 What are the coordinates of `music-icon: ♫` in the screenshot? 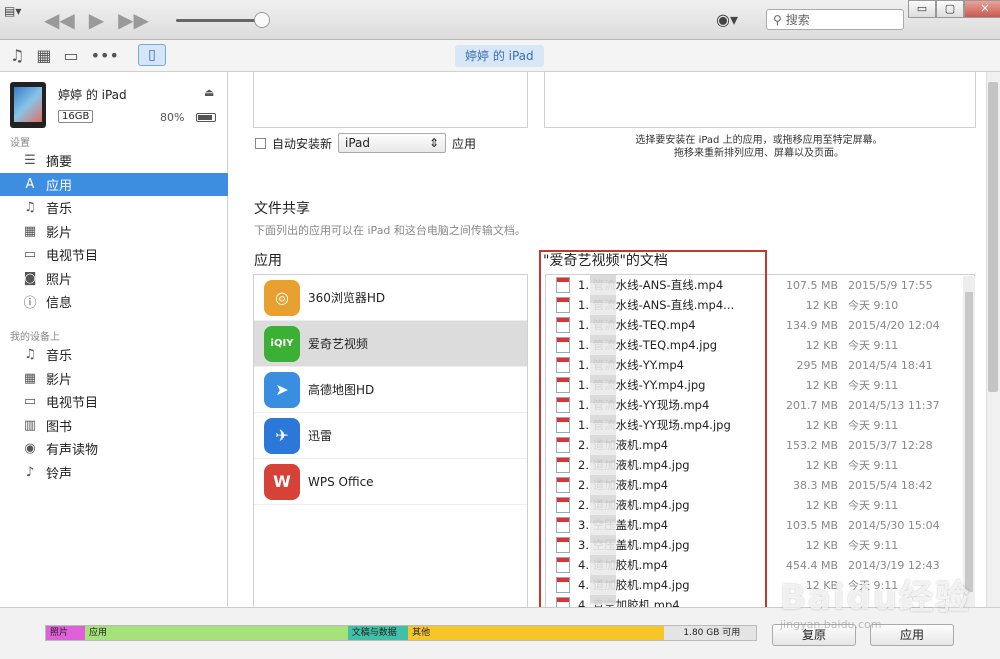 It's located at (17, 55).